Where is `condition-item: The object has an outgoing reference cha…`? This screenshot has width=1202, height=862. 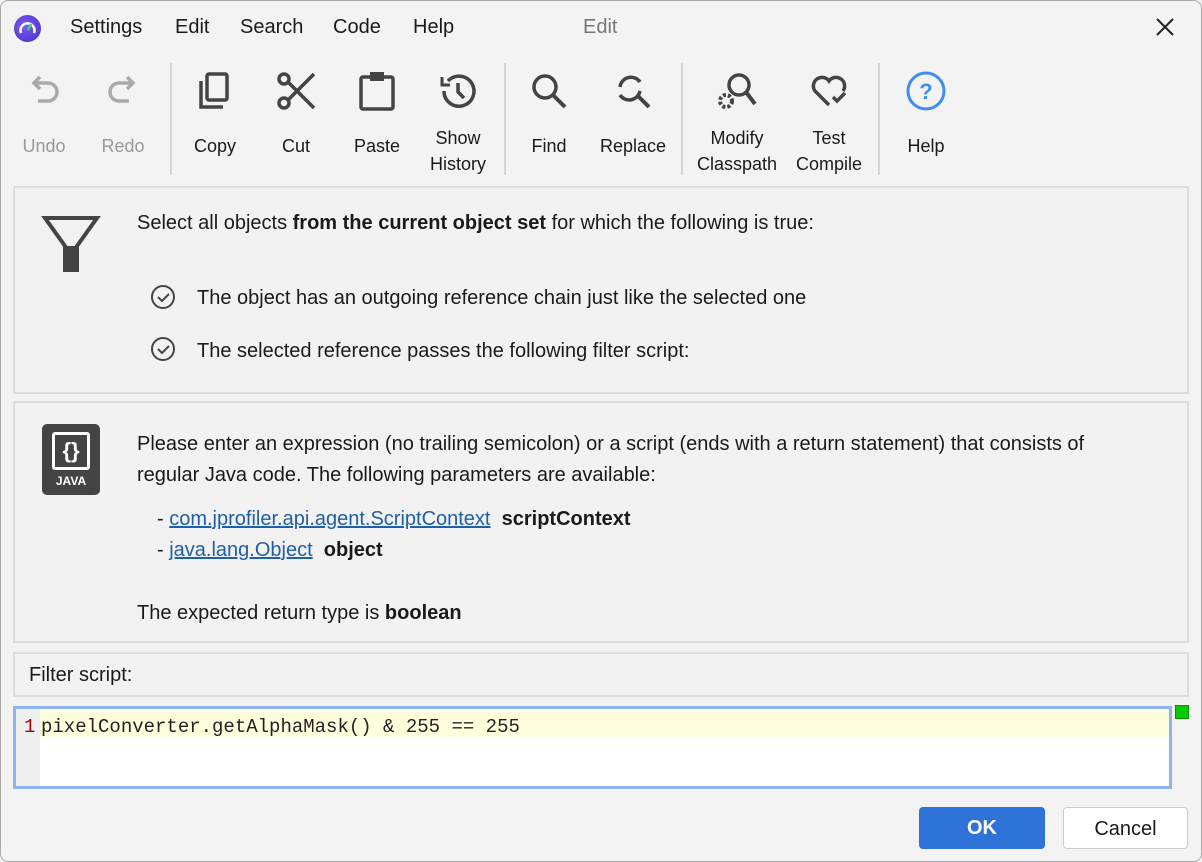 condition-item: The object has an outgoing reference cha… is located at coordinates (502, 298).